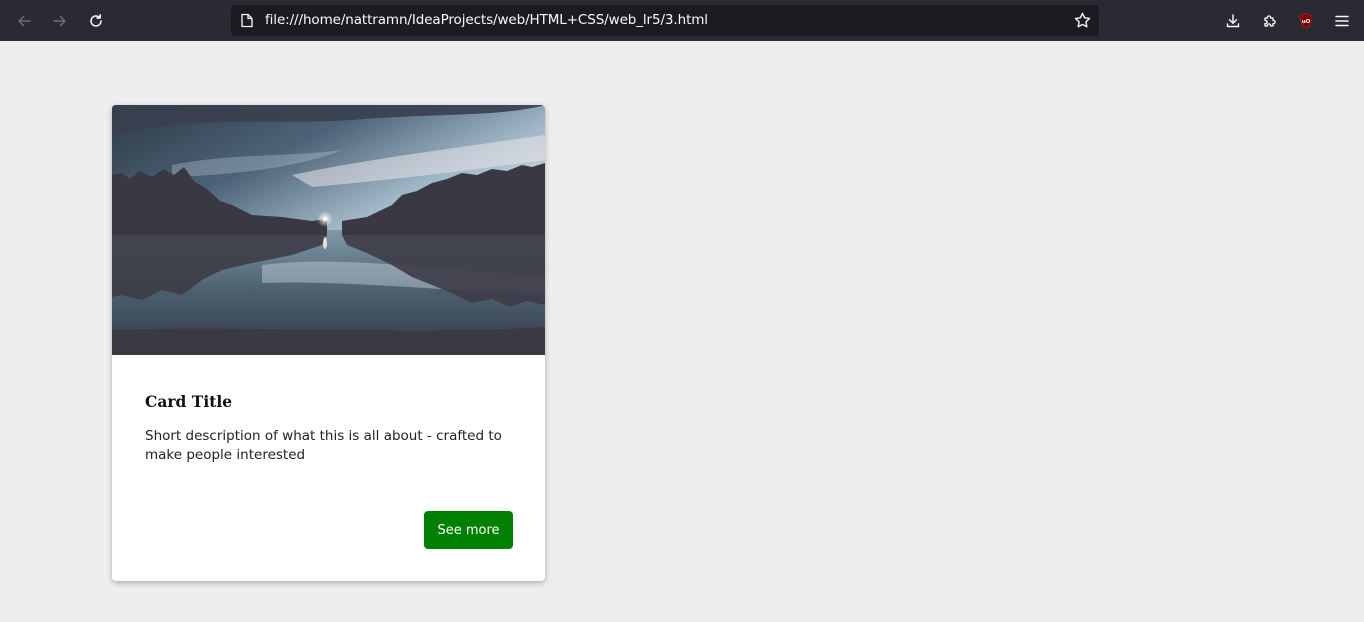  I want to click on see-more-button: See more, so click(468, 530).